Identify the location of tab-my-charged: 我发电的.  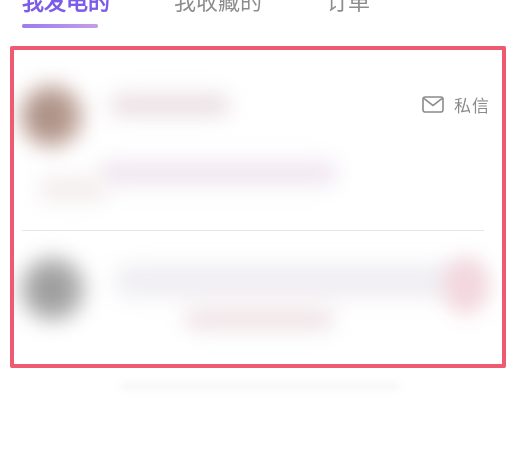
(66, 11).